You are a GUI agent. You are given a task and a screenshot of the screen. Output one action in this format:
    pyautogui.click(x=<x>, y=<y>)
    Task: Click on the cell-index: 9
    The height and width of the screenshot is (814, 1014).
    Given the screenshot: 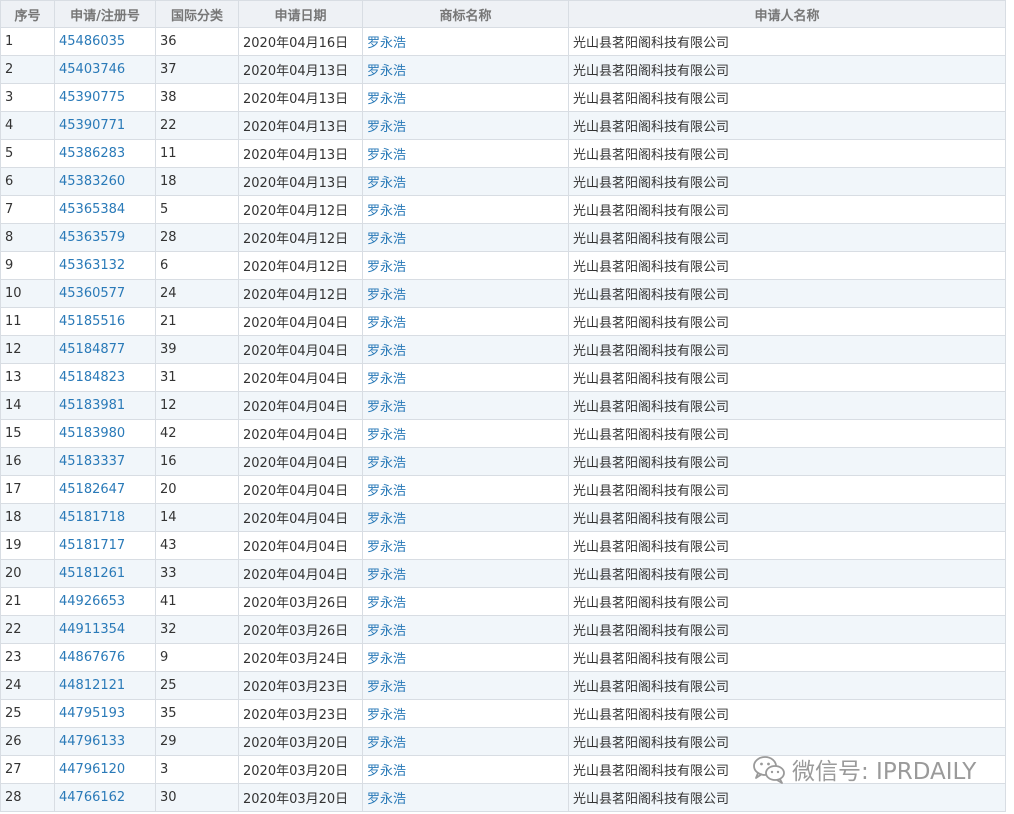 What is the action you would take?
    pyautogui.click(x=27, y=265)
    